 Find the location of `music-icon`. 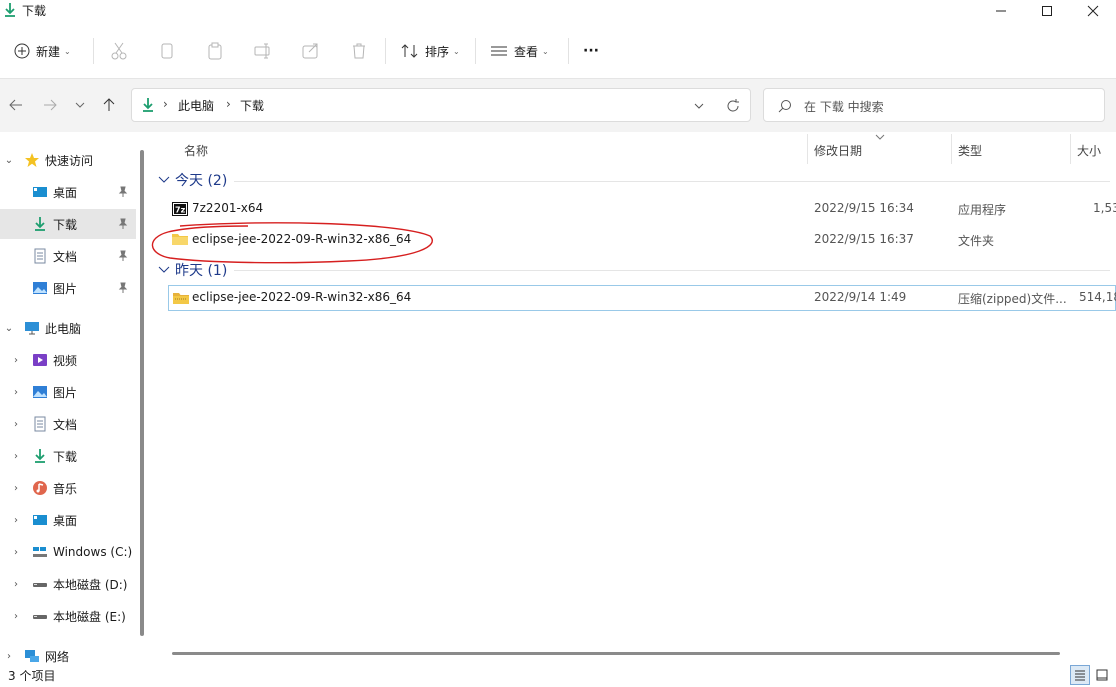

music-icon is located at coordinates (40, 488).